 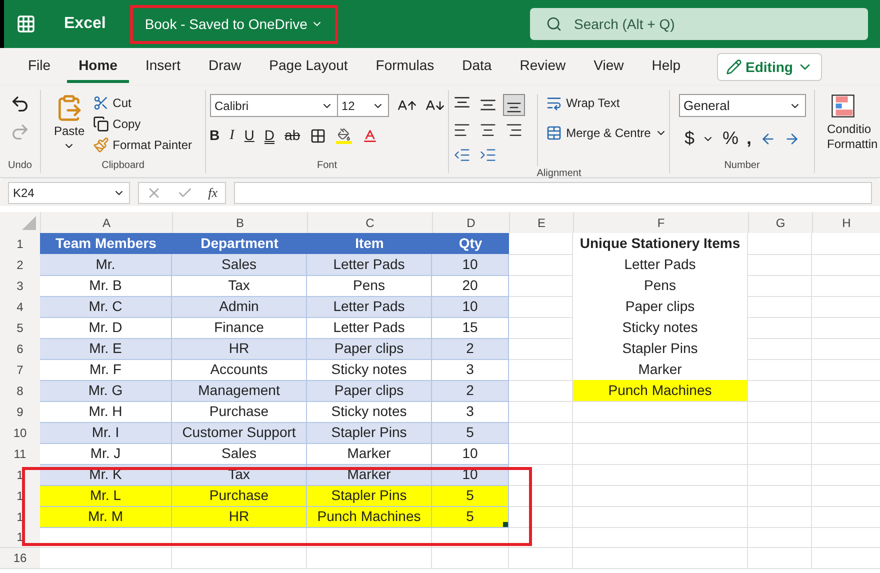 What do you see at coordinates (142, 124) in the screenshot?
I see `copy-button: Copy` at bounding box center [142, 124].